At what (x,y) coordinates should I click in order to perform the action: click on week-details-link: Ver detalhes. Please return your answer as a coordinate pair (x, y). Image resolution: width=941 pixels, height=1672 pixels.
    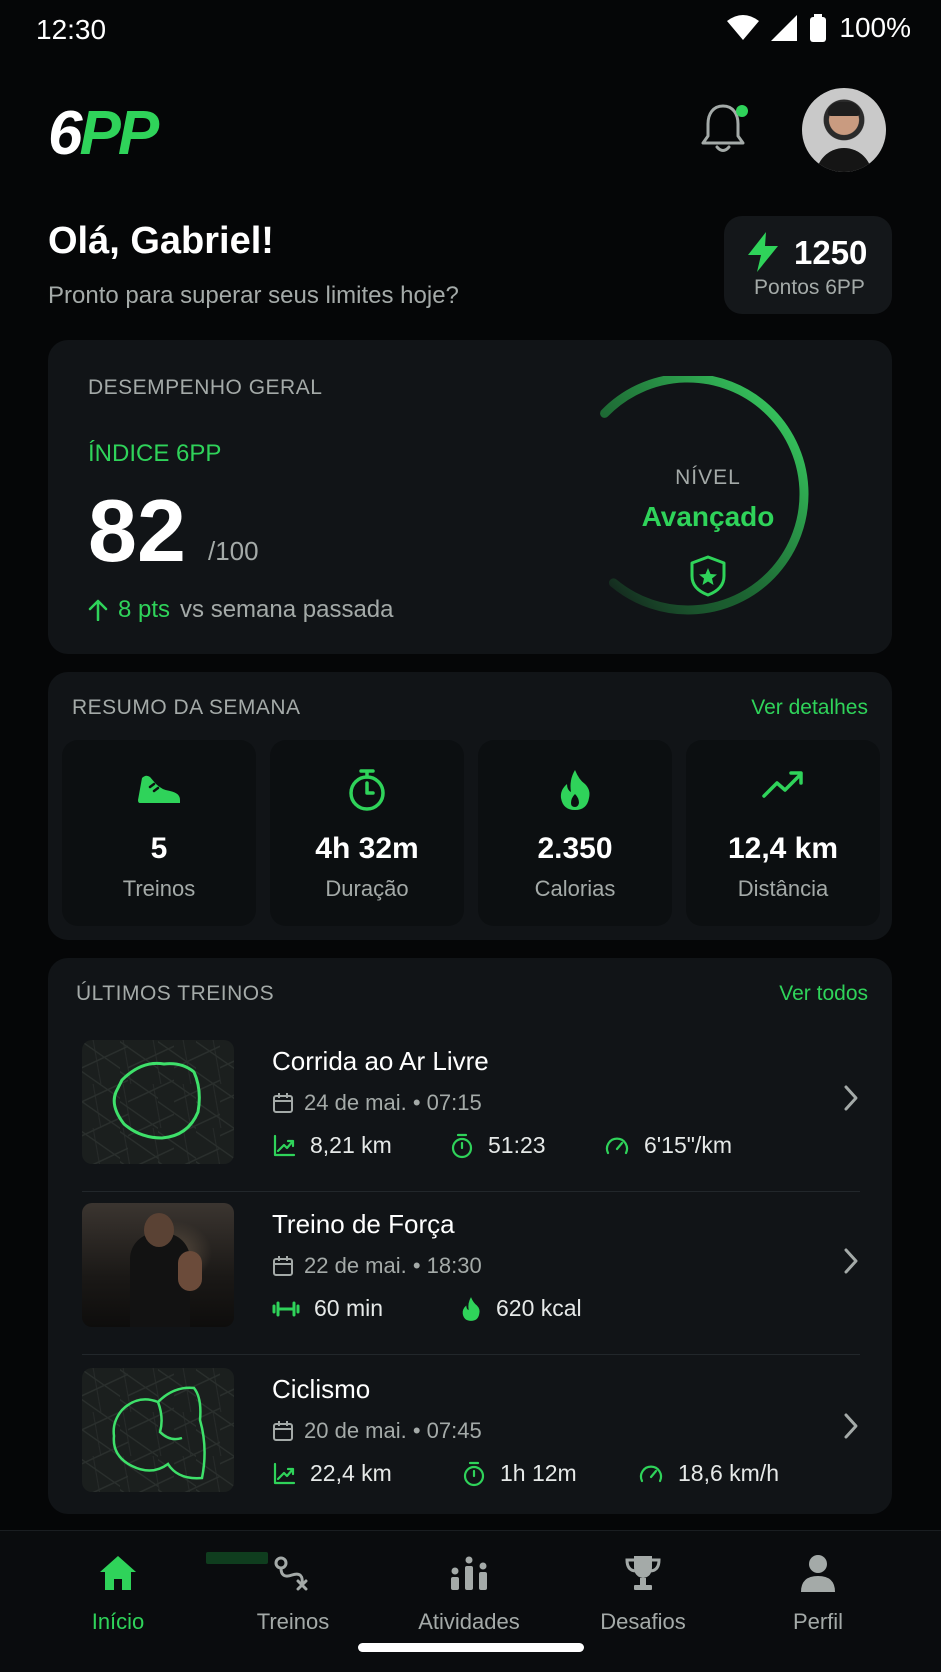
    Looking at the image, I should click on (809, 708).